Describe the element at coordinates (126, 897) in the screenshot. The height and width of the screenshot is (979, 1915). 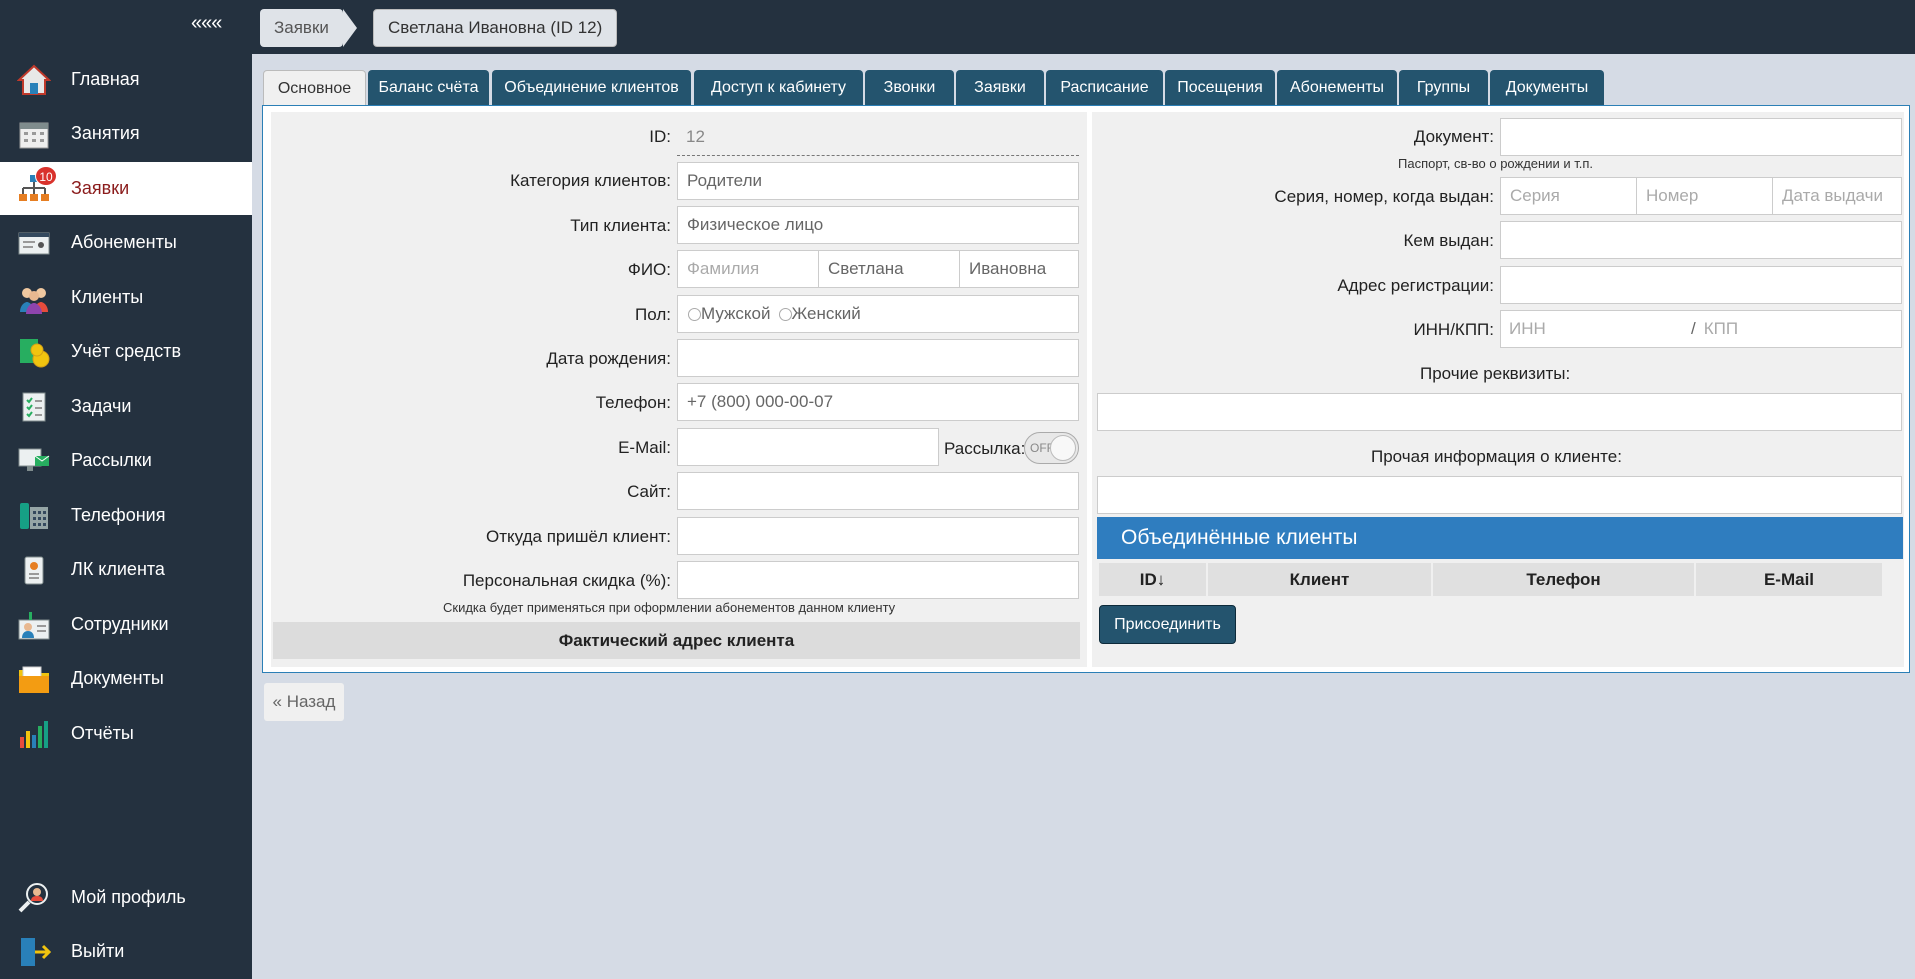
I see `sidebar-item-profile: Мой профиль` at that location.